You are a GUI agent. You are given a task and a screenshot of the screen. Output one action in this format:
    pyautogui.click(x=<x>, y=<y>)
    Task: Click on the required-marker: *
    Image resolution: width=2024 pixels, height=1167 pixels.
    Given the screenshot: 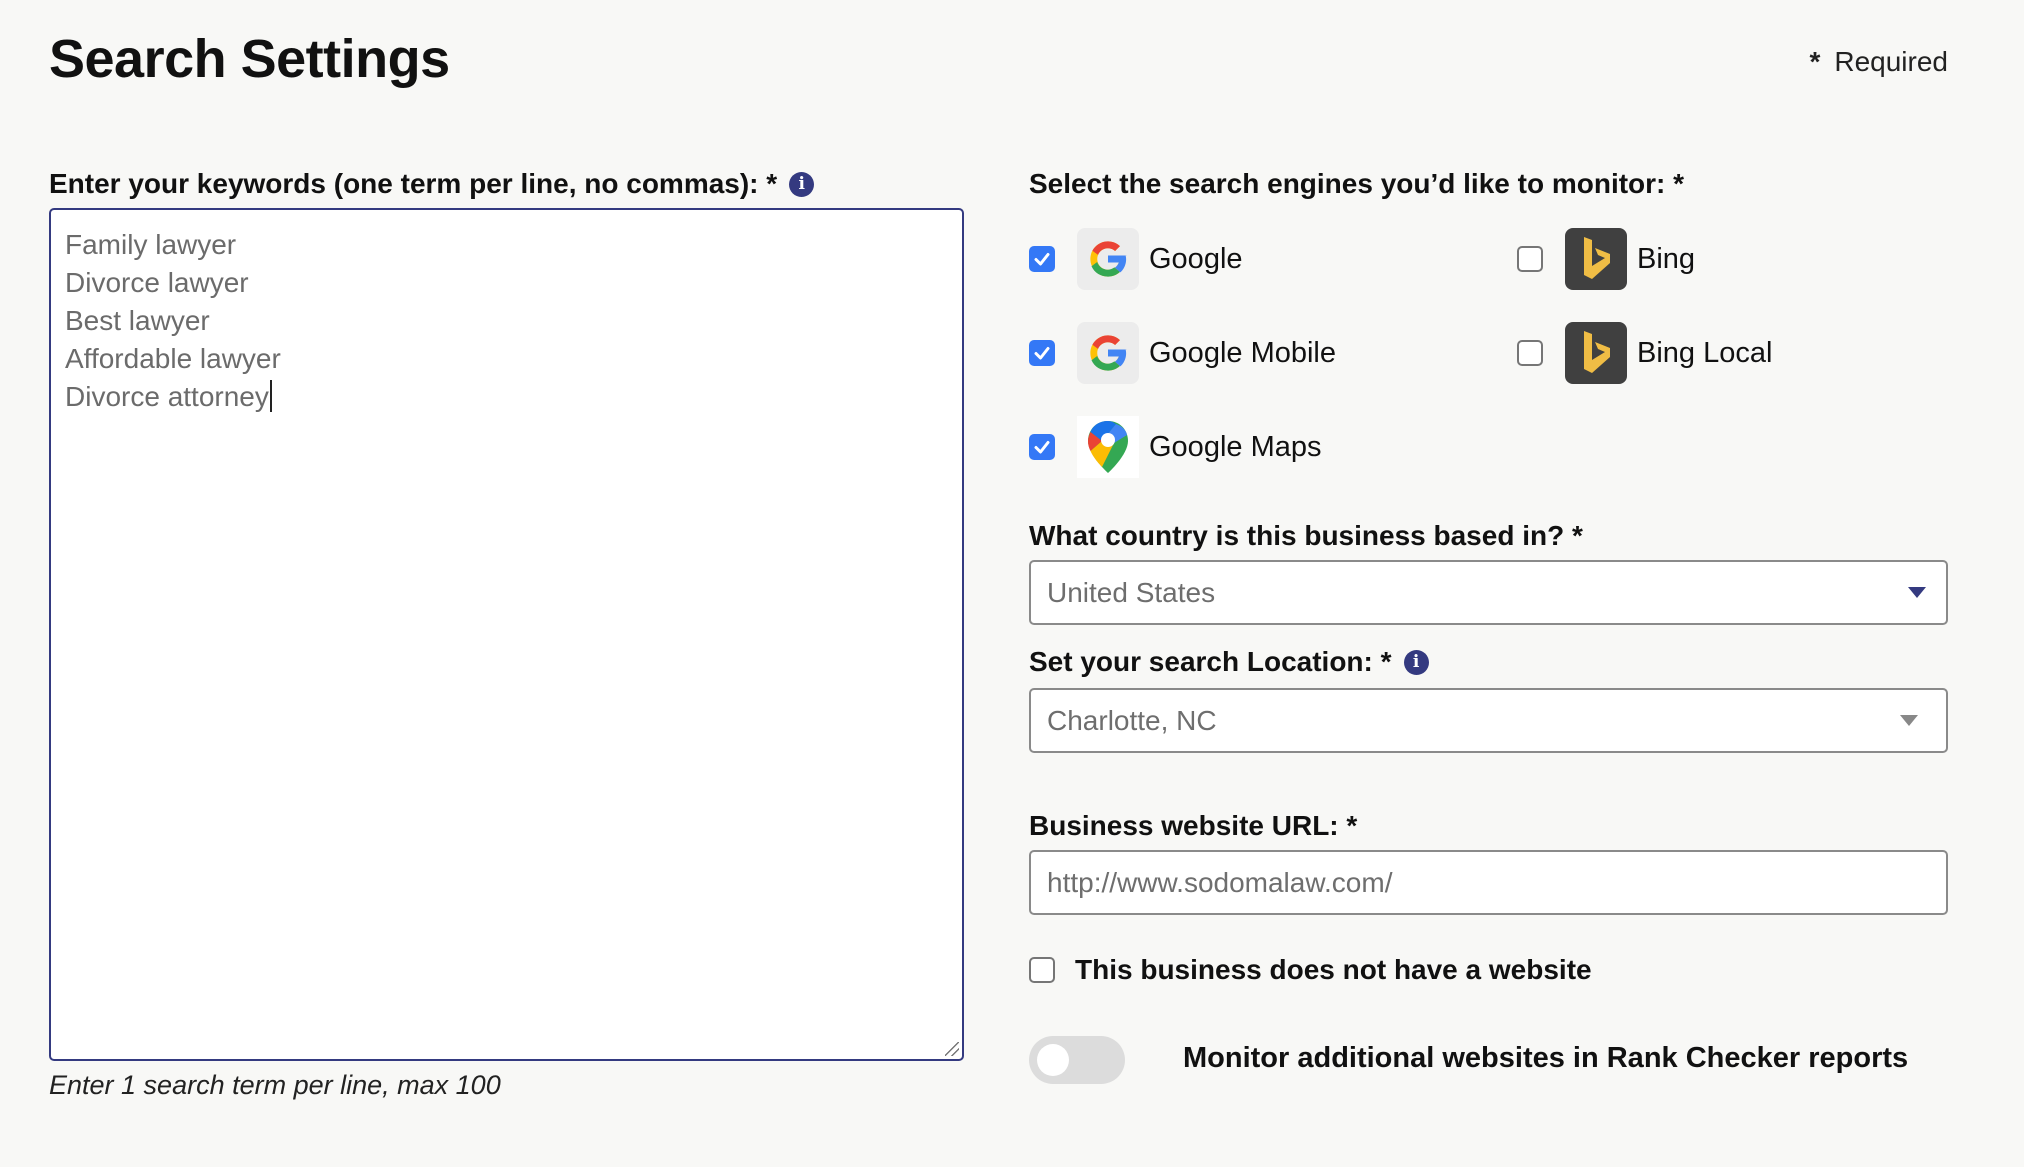 What is the action you would take?
    pyautogui.click(x=1815, y=61)
    